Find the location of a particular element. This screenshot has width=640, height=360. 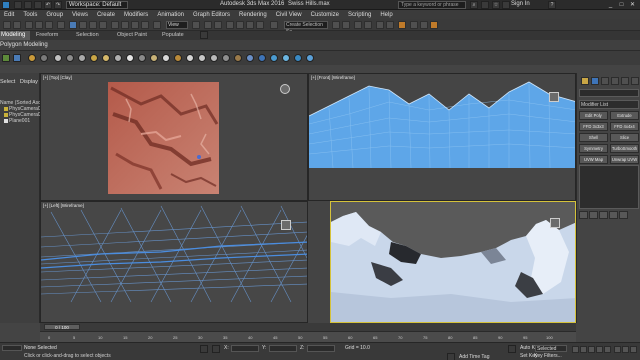

user-icon is located at coordinates (506, 5).